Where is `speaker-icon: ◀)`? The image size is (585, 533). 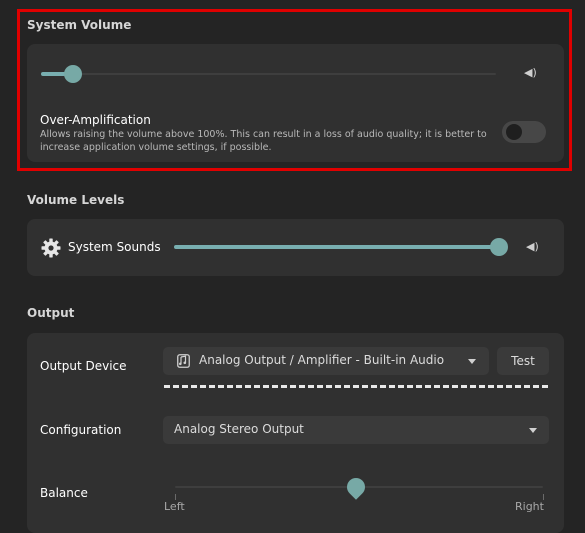 speaker-icon: ◀) is located at coordinates (532, 246).